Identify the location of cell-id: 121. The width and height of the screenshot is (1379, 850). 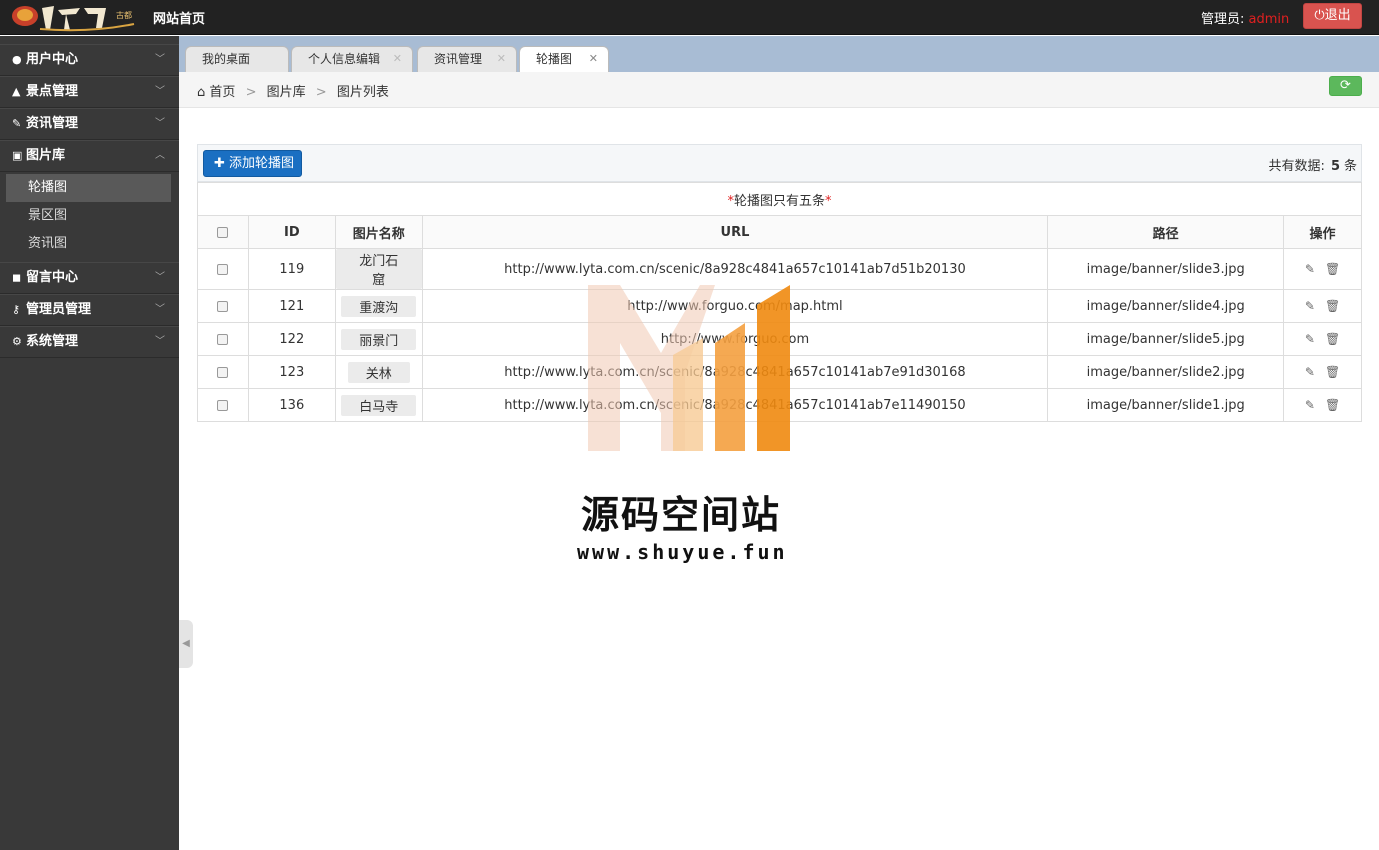
(291, 306).